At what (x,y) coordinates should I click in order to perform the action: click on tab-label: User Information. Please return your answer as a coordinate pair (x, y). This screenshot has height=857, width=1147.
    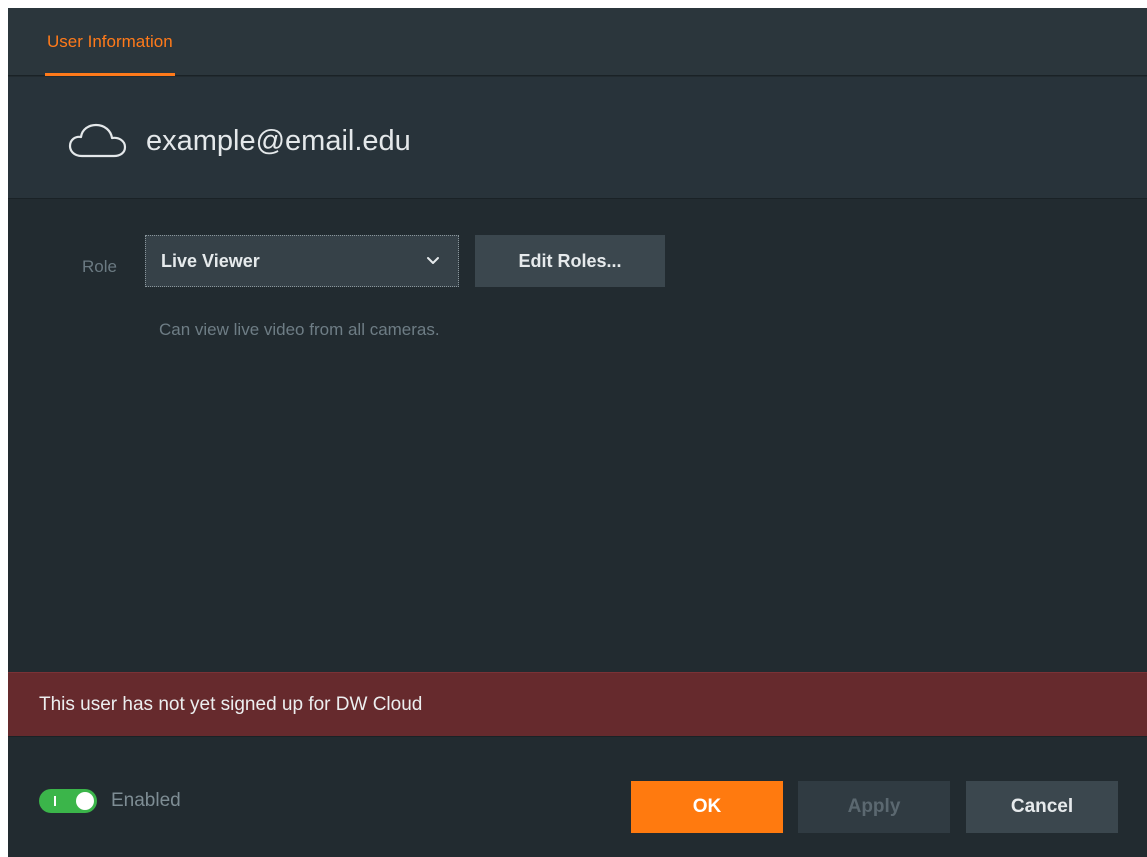
    Looking at the image, I should click on (110, 41).